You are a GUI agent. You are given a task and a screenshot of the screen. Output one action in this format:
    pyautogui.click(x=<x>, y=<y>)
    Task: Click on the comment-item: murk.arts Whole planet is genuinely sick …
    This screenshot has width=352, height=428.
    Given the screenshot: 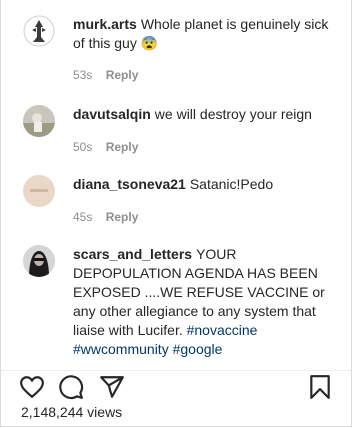 What is the action you would take?
    pyautogui.click(x=183, y=50)
    